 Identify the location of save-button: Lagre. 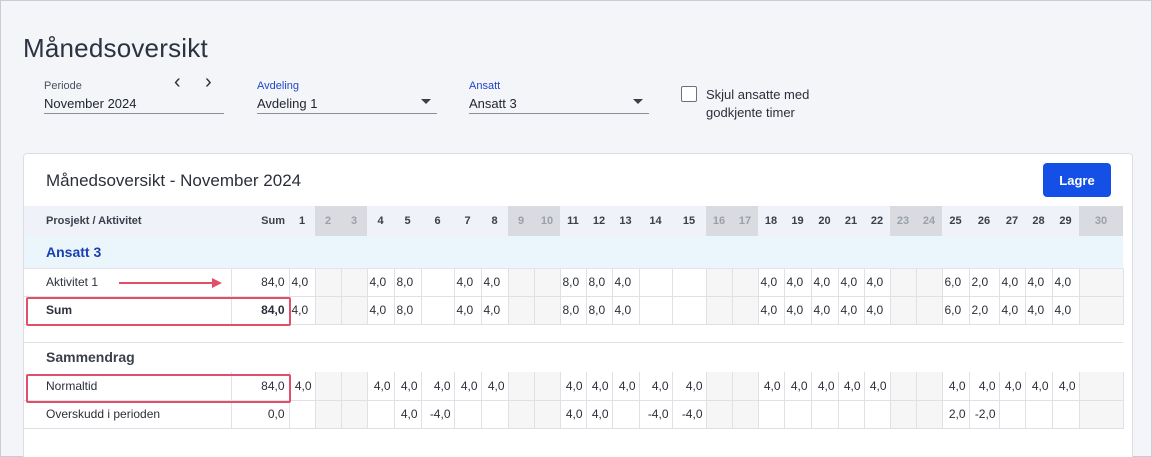
(1077, 180).